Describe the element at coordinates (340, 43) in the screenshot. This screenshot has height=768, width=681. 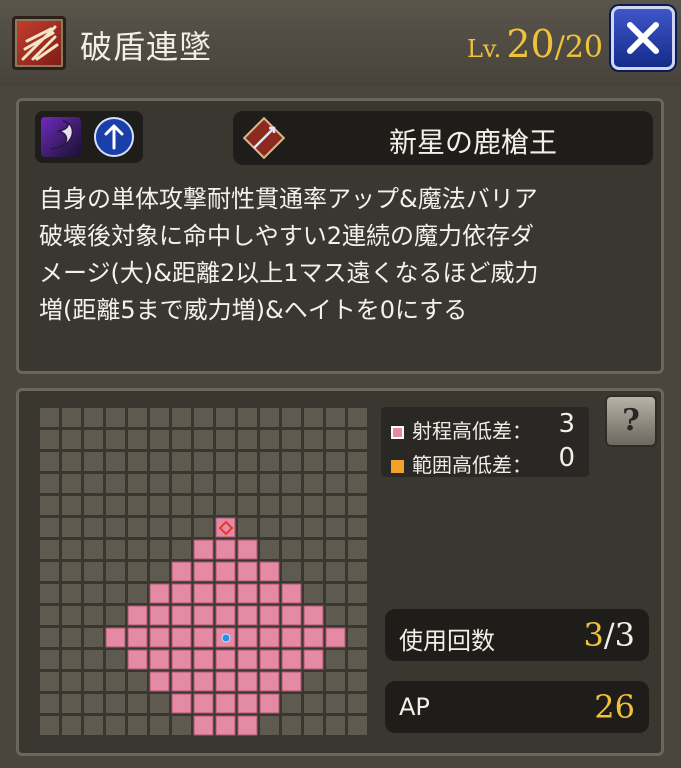
I see `skill-header: 破盾連墜 Lv. 20/20` at that location.